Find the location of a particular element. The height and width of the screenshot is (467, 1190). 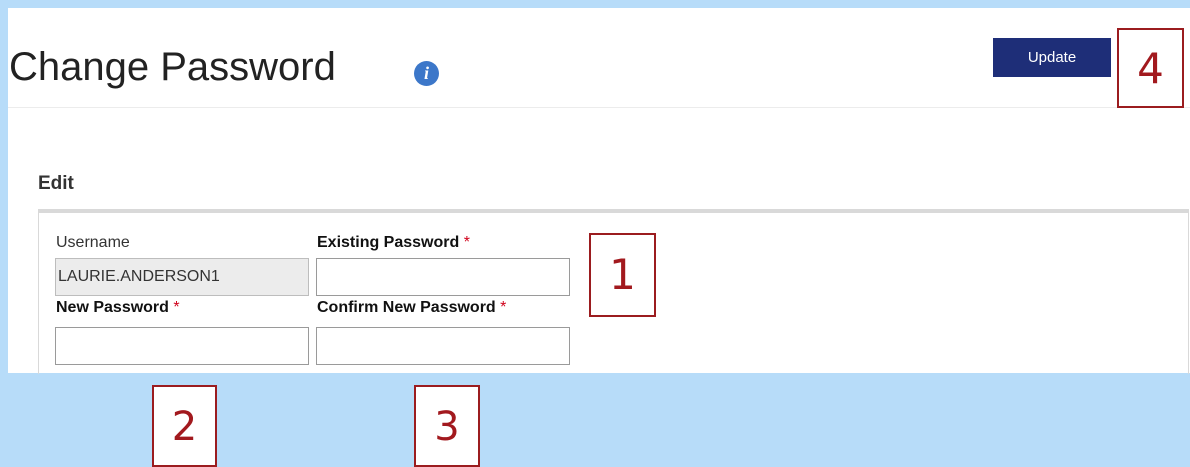

confirm-password-label-text: Confirm New Password is located at coordinates (406, 307).